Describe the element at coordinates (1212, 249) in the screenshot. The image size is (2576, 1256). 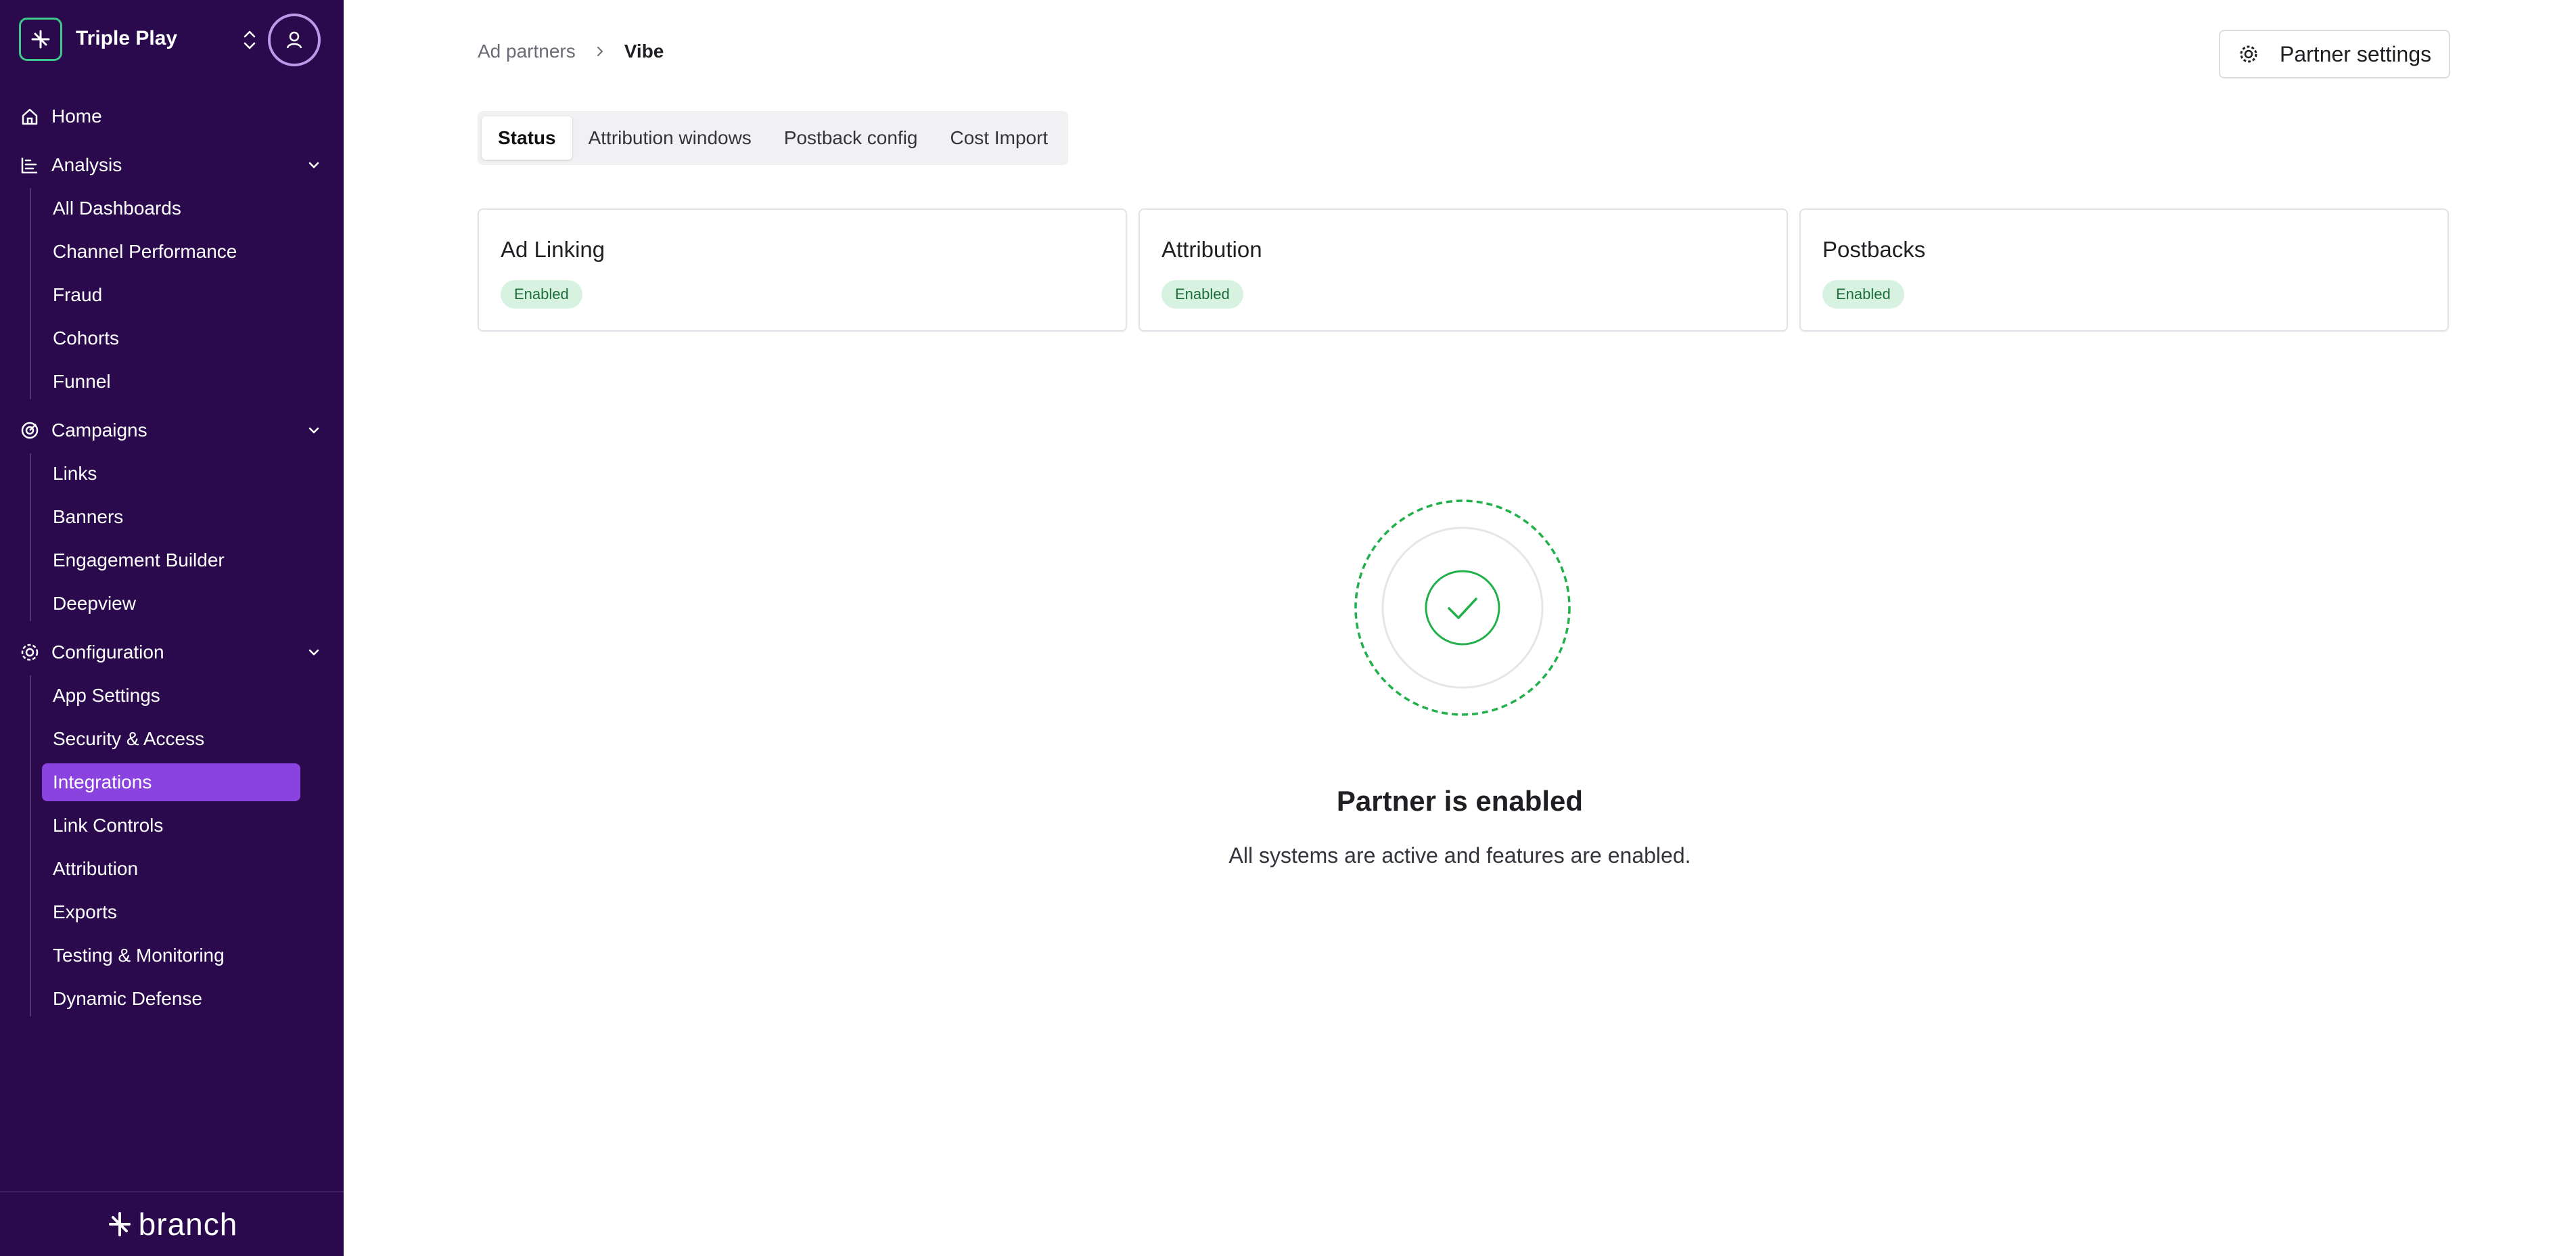
I see `card-title: Attribution` at that location.